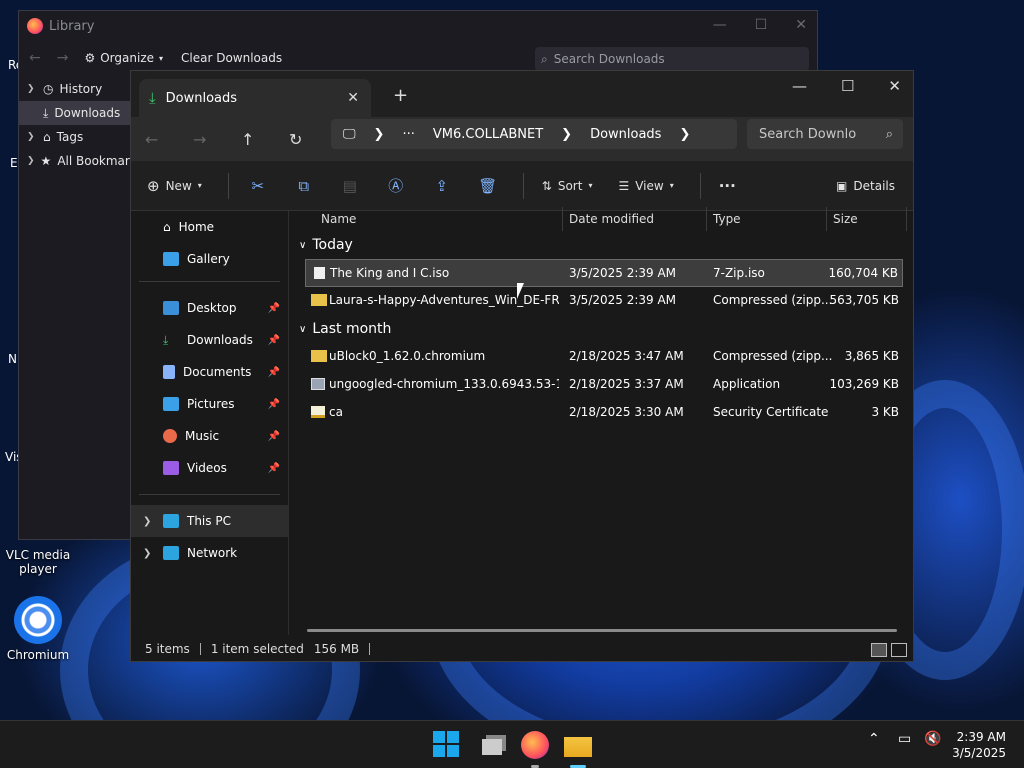 The height and width of the screenshot is (768, 1024). Describe the element at coordinates (231, 58) in the screenshot. I see `clear-downloads-button: Clear Downloads` at that location.